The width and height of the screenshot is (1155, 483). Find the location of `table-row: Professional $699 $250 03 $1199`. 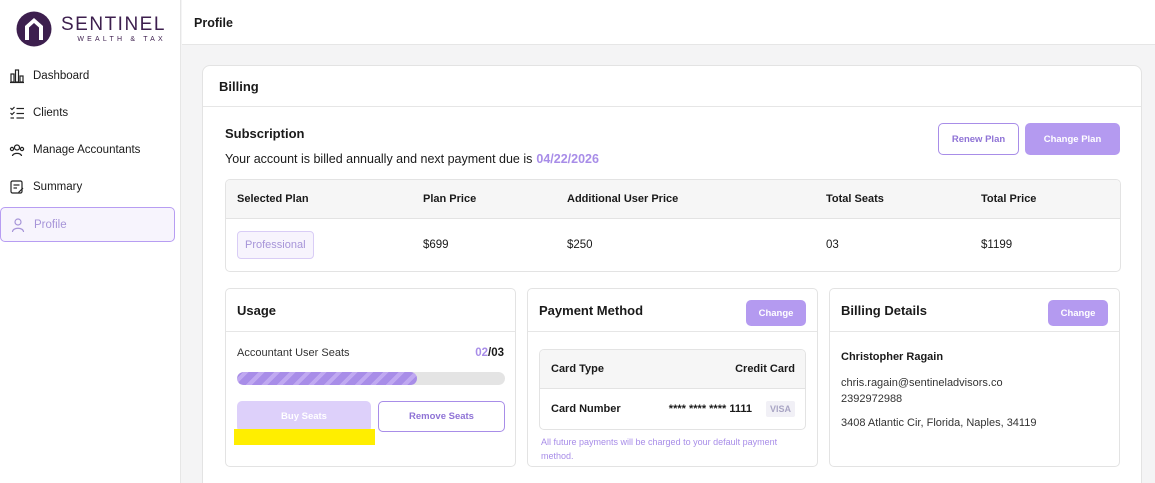

table-row: Professional $699 $250 03 $1199 is located at coordinates (673, 245).